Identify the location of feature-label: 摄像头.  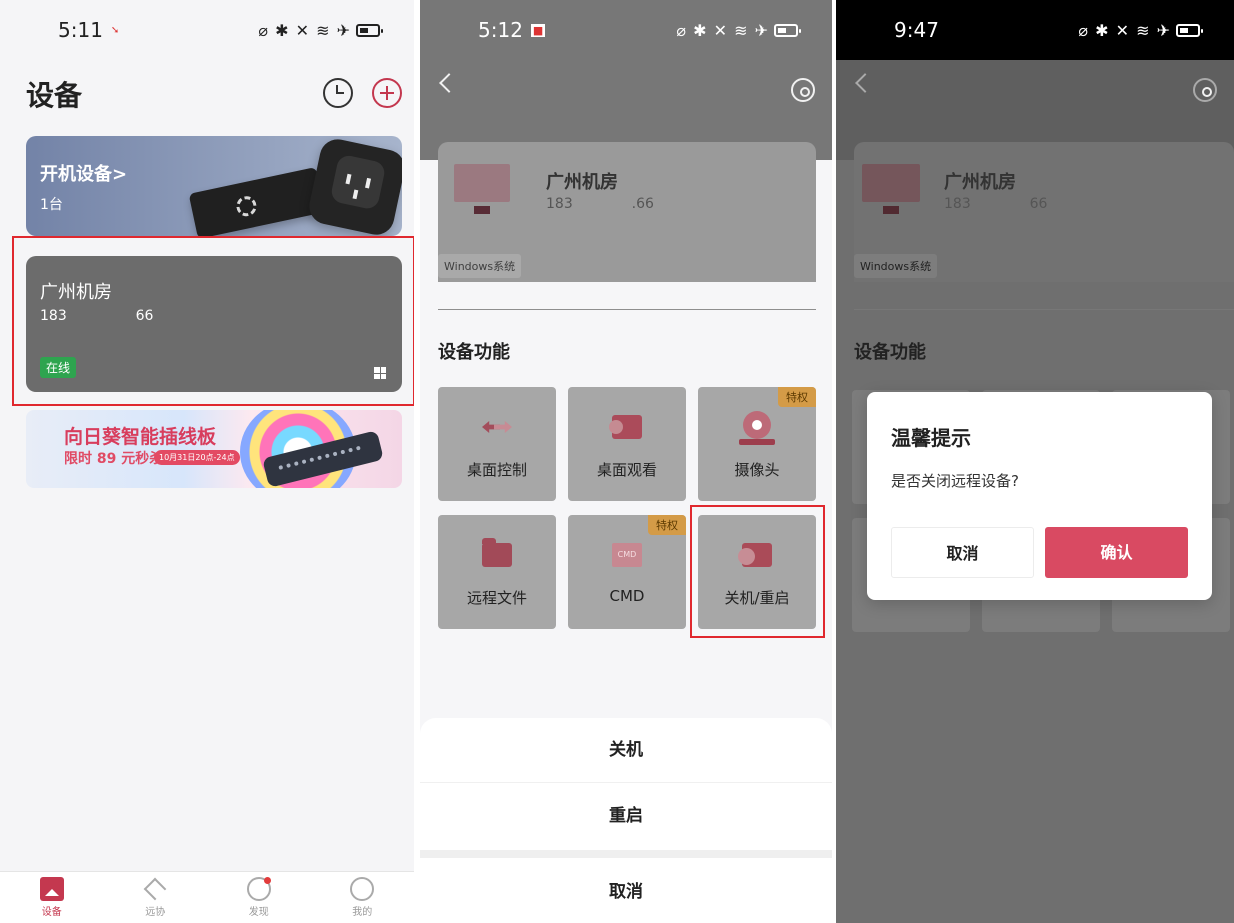
(757, 470).